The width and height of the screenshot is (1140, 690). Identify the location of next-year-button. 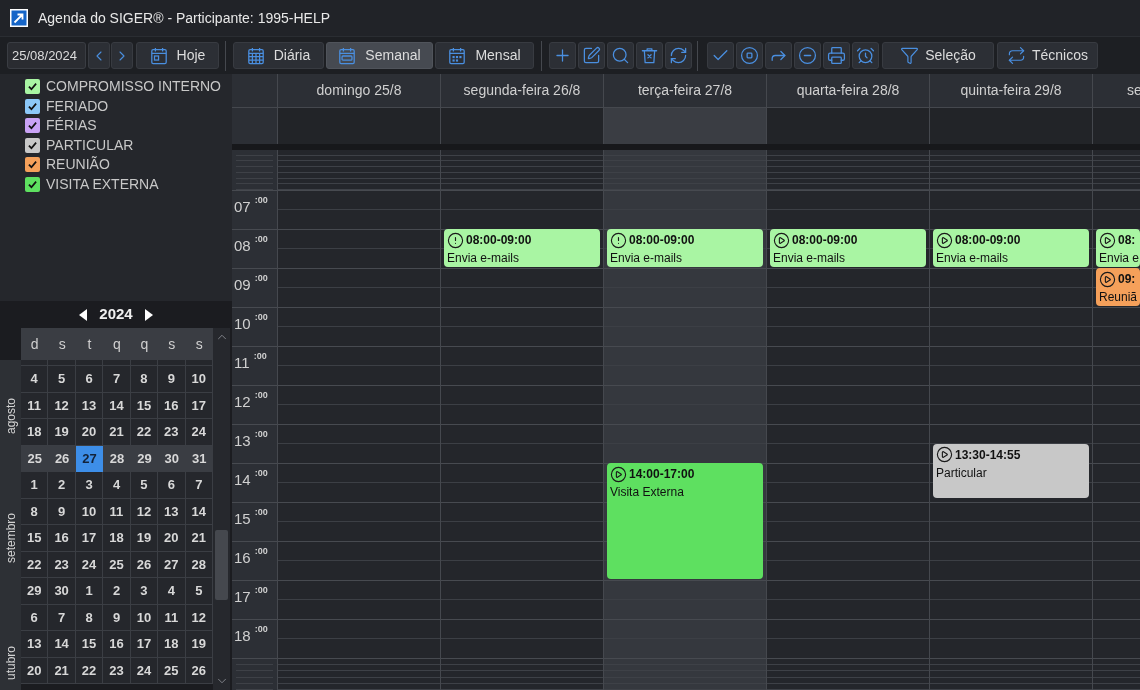
(148, 314).